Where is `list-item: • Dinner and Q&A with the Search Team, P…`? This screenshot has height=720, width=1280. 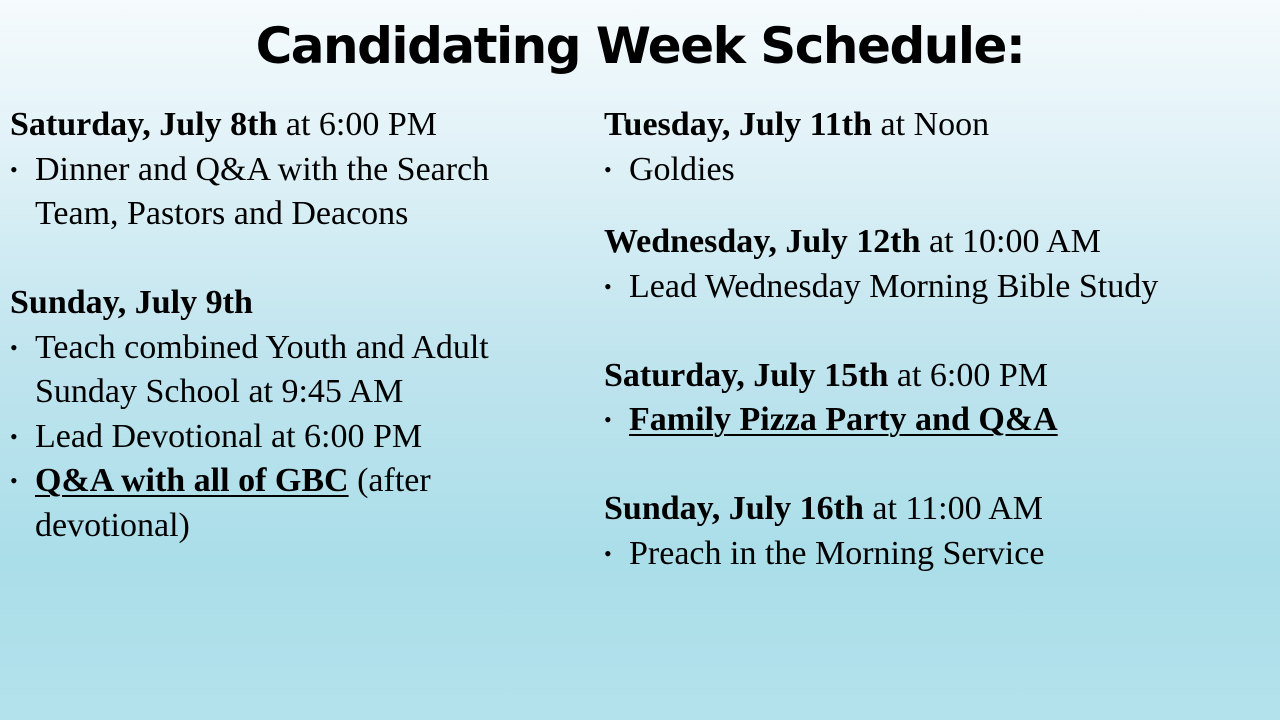 list-item: • Dinner and Q&A with the Search Team, P… is located at coordinates (305, 192).